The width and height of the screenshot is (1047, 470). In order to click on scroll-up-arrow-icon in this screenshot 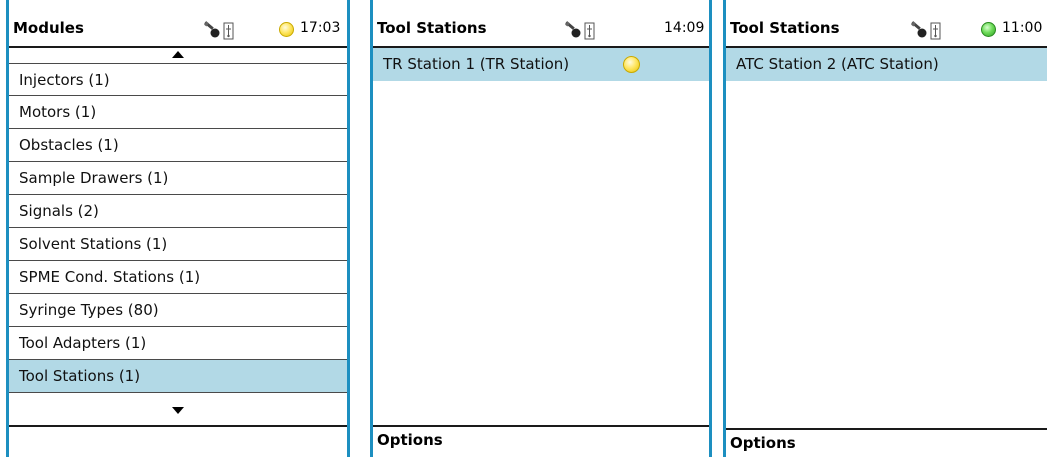, I will do `click(178, 54)`.